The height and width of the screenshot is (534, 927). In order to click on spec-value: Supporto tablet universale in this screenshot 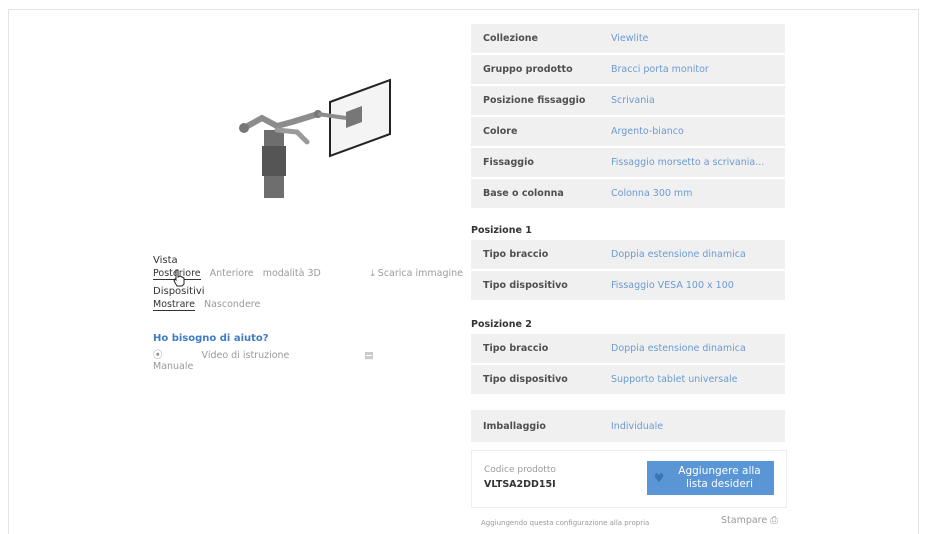, I will do `click(674, 379)`.